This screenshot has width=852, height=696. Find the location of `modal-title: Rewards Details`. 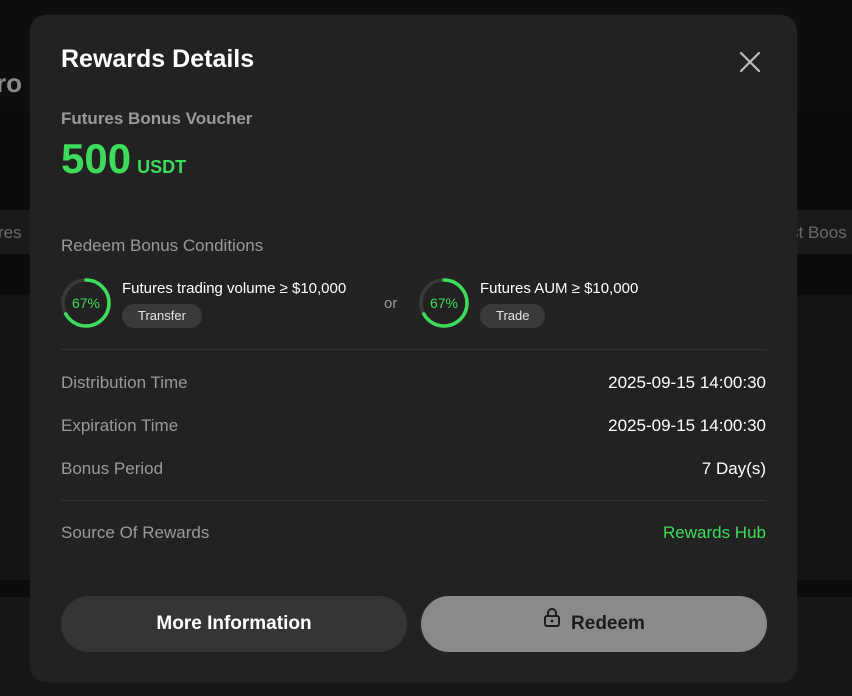

modal-title: Rewards Details is located at coordinates (158, 59).